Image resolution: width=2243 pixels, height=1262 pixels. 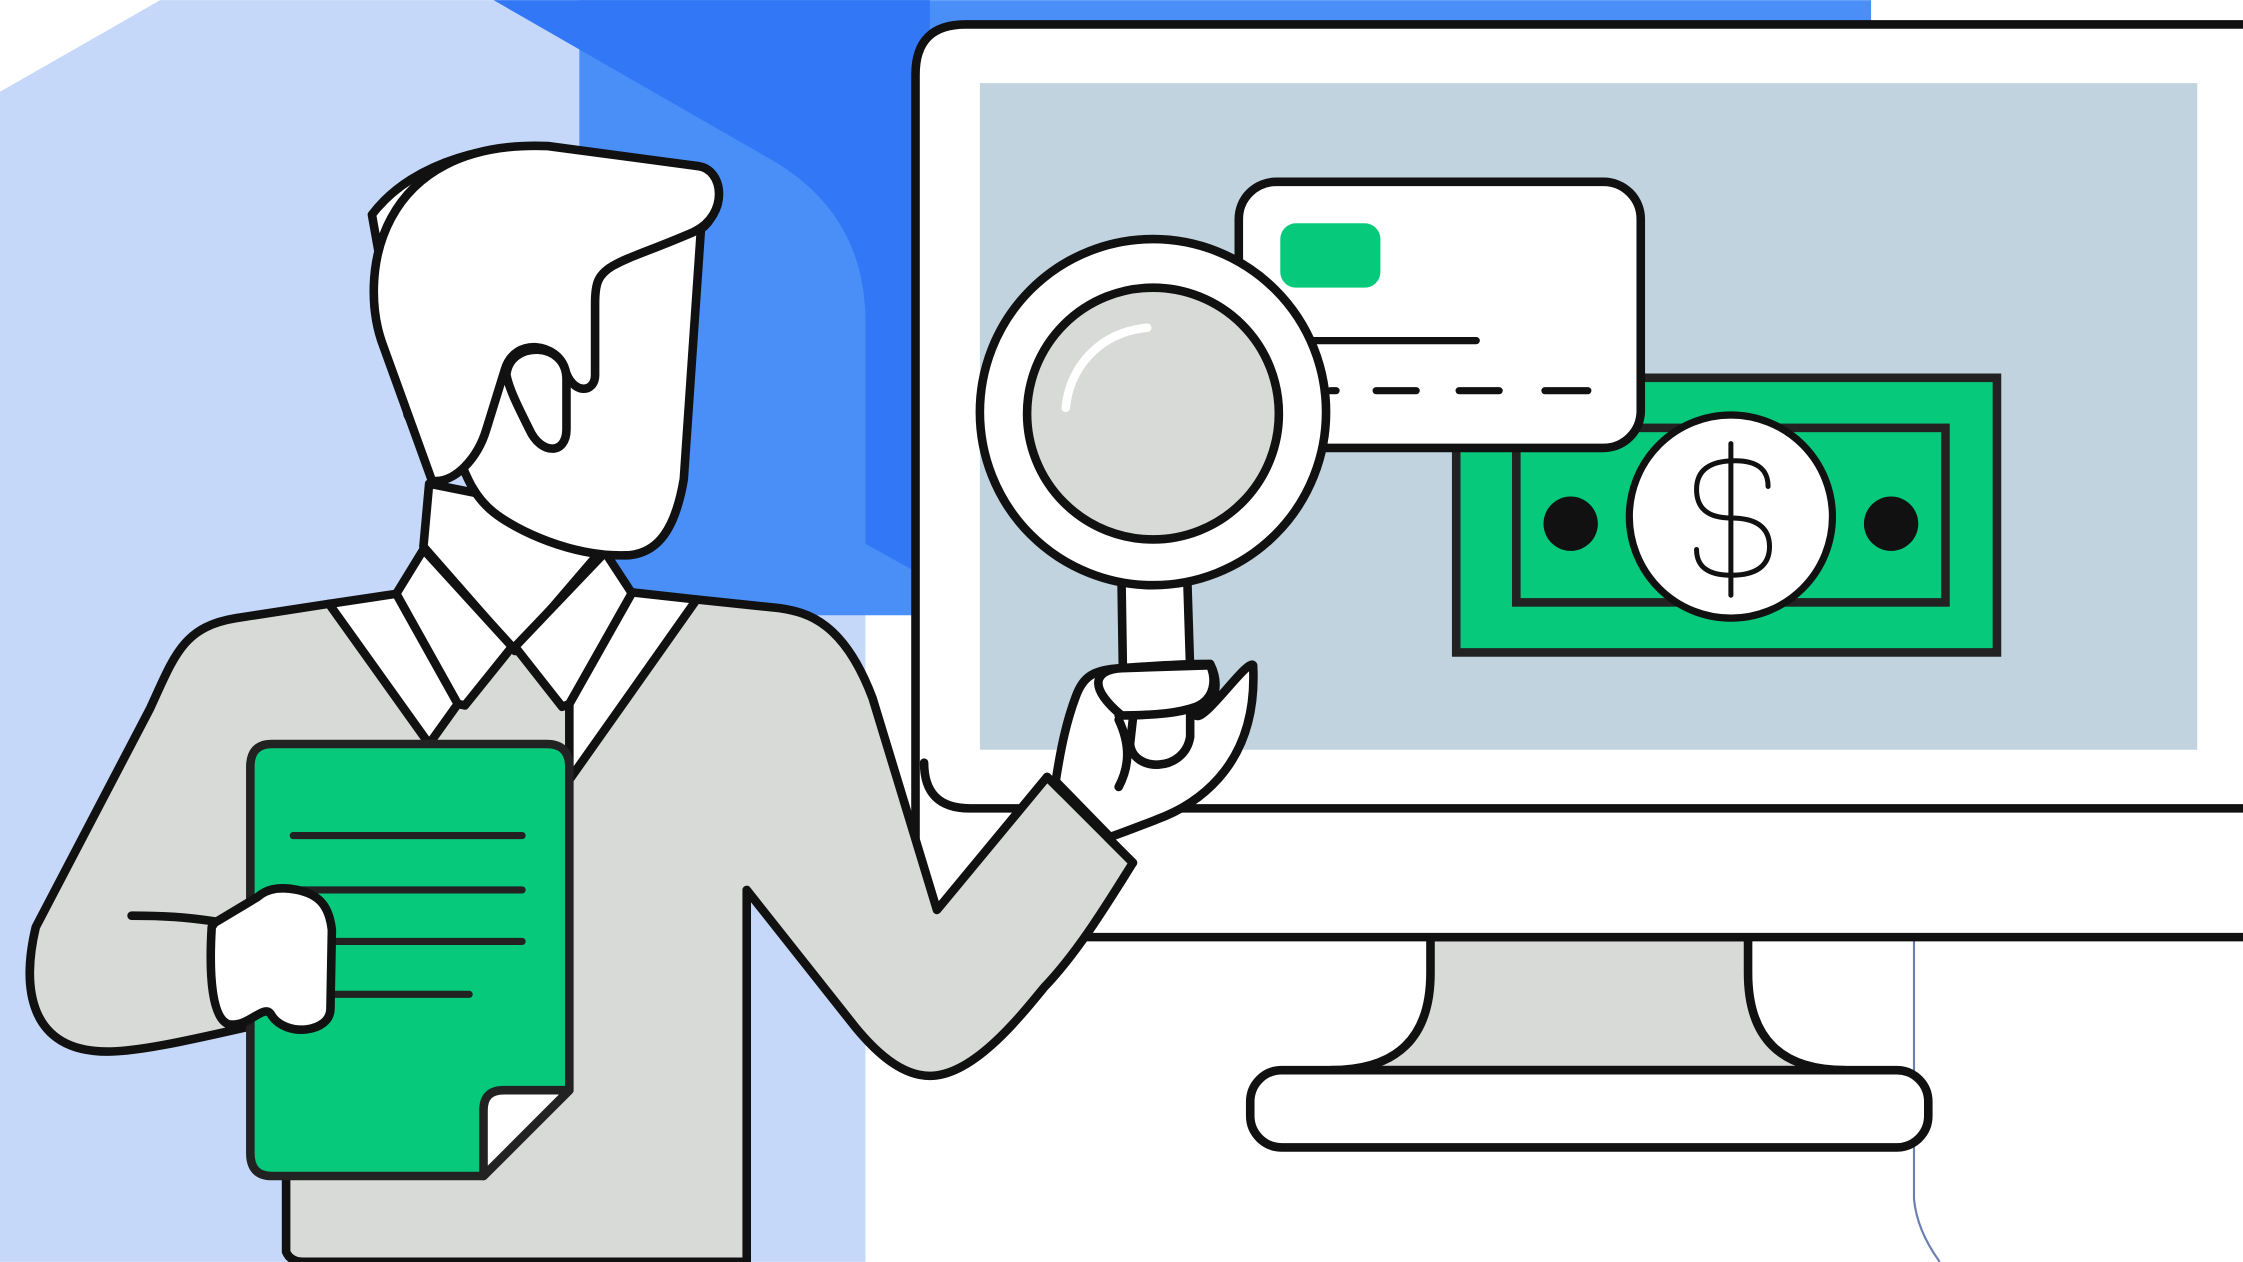 What do you see at coordinates (1160, 738) in the screenshot?
I see `right-hand-knuckle` at bounding box center [1160, 738].